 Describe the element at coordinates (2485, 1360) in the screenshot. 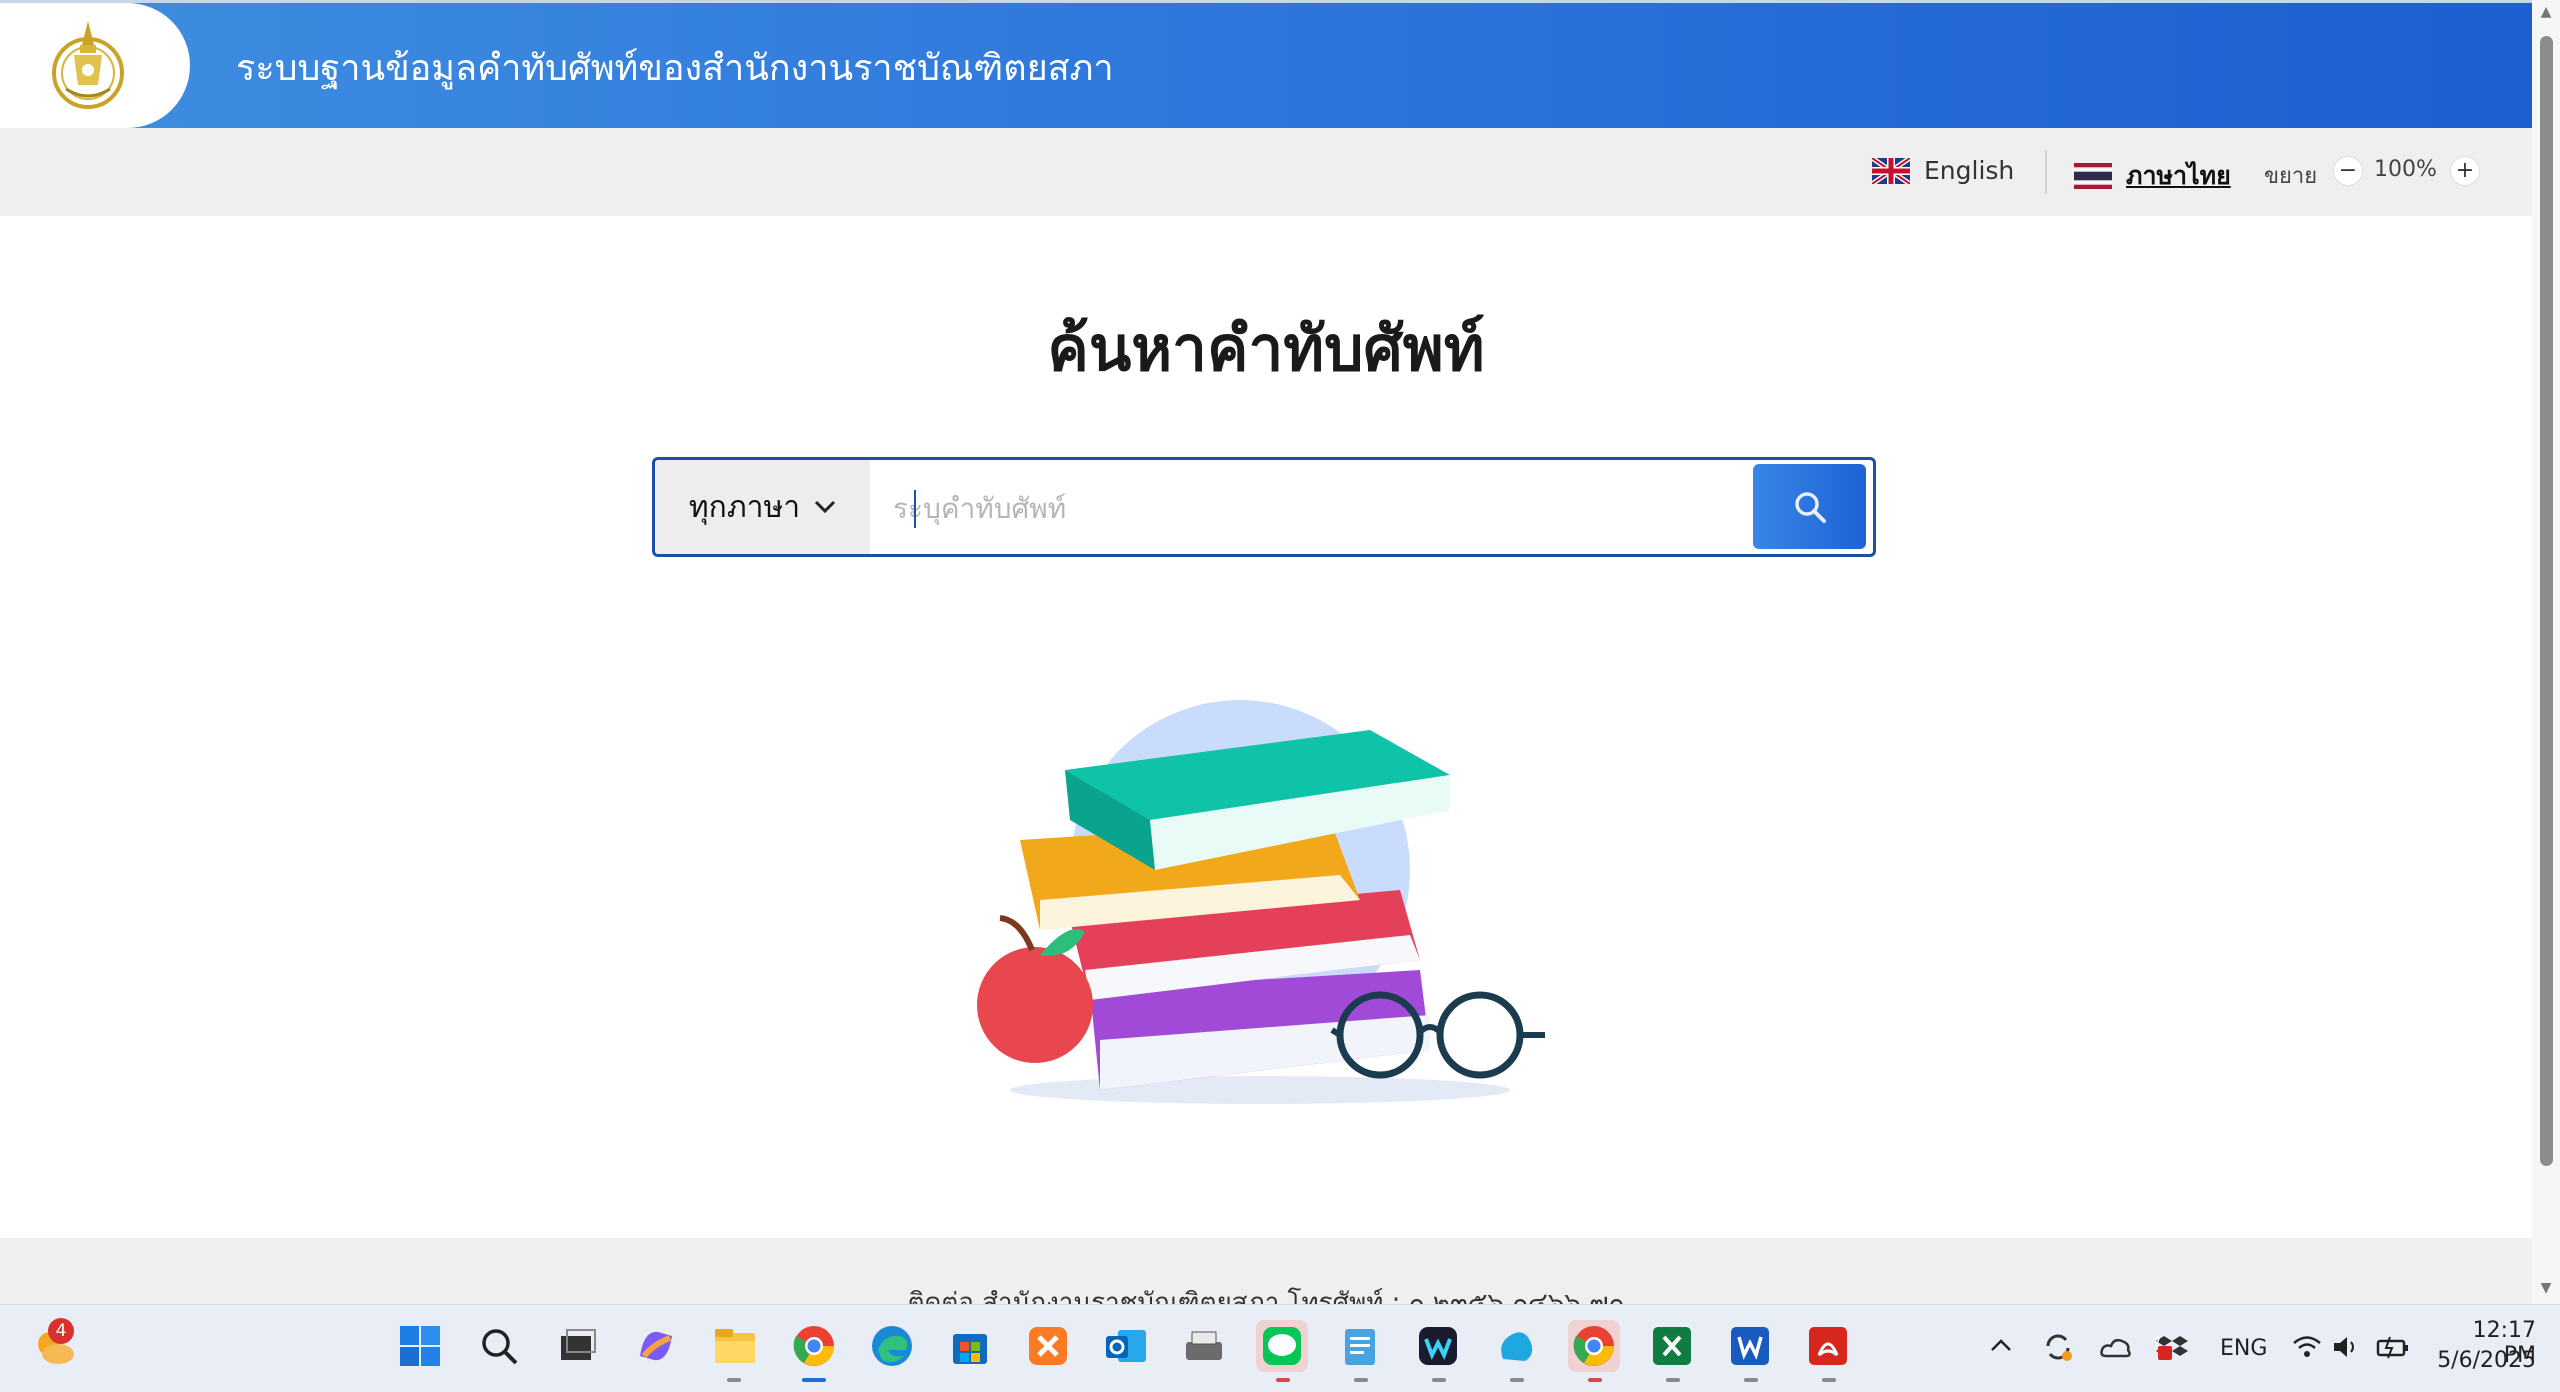

I see `clock-date: 5/6/2025` at that location.